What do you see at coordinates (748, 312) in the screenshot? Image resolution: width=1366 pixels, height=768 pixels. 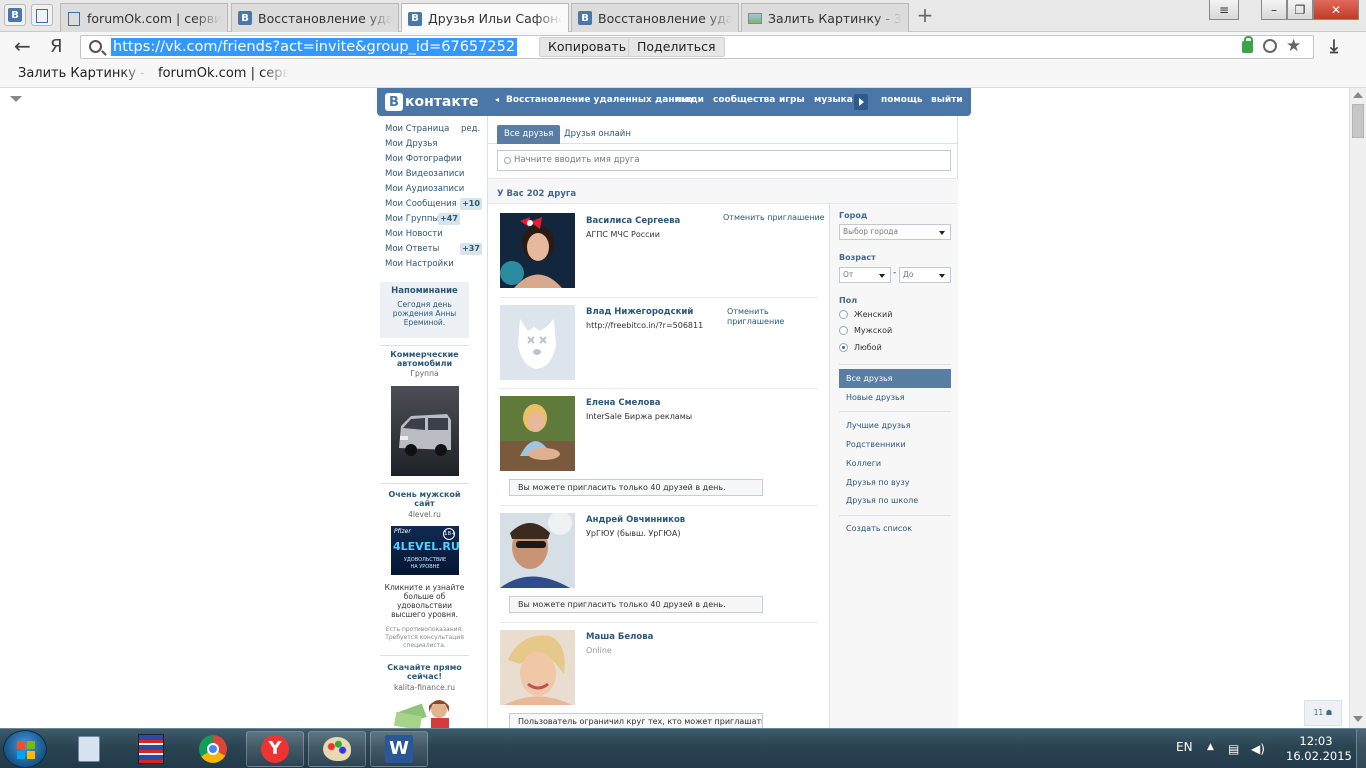 I see `cancel-invite-link: Отменить` at bounding box center [748, 312].